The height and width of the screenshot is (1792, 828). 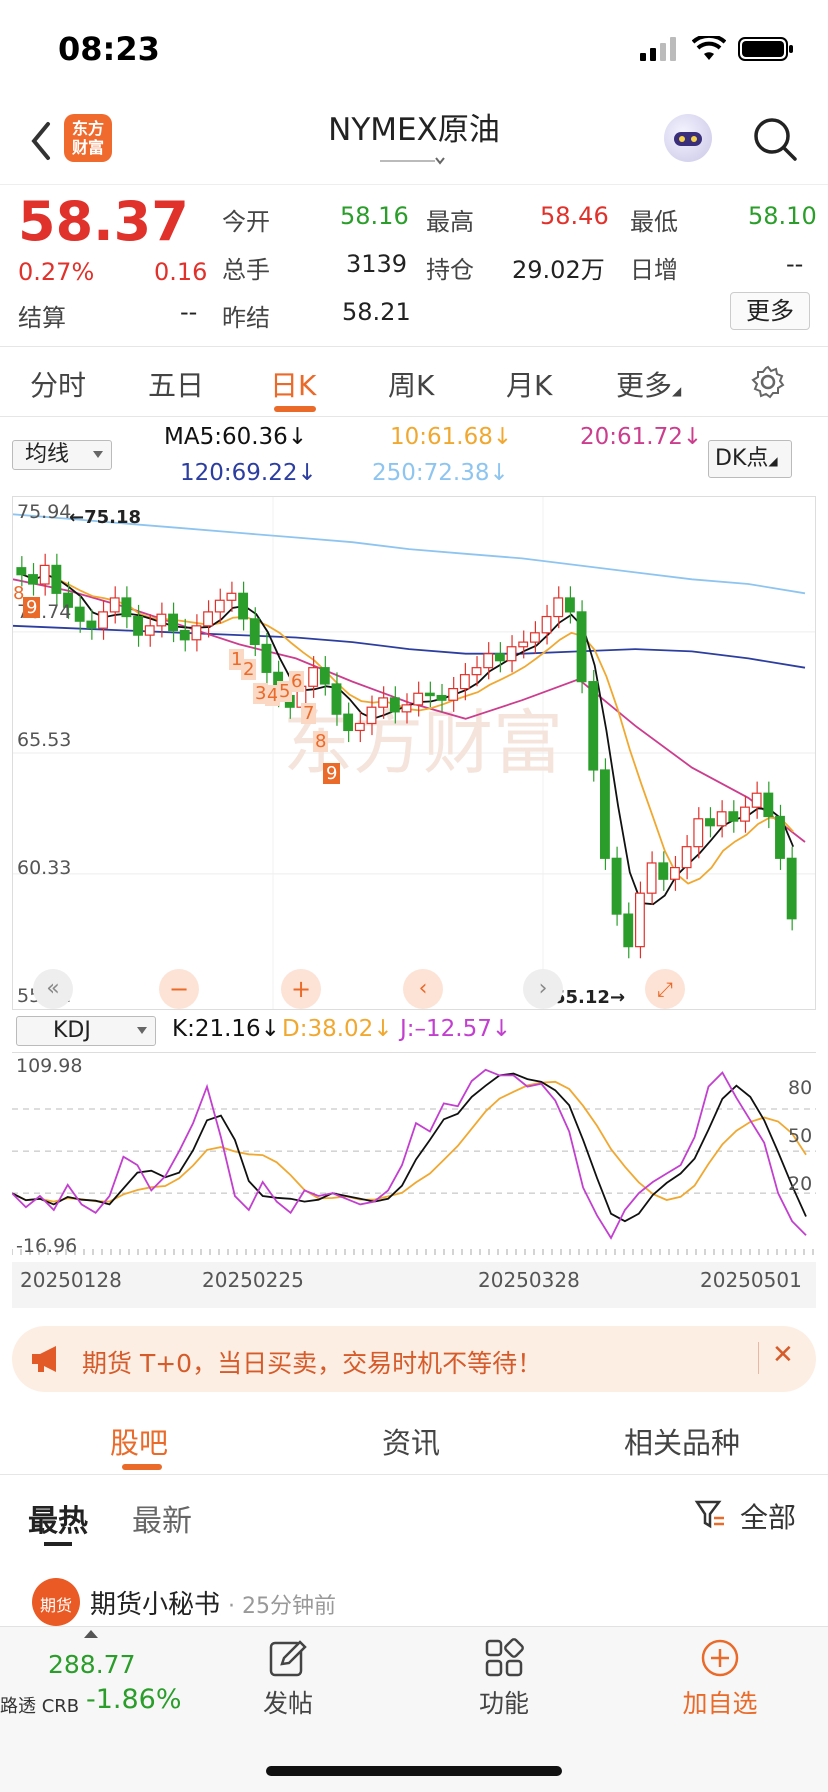 I want to click on post-button: 发帖, so click(x=288, y=1702).